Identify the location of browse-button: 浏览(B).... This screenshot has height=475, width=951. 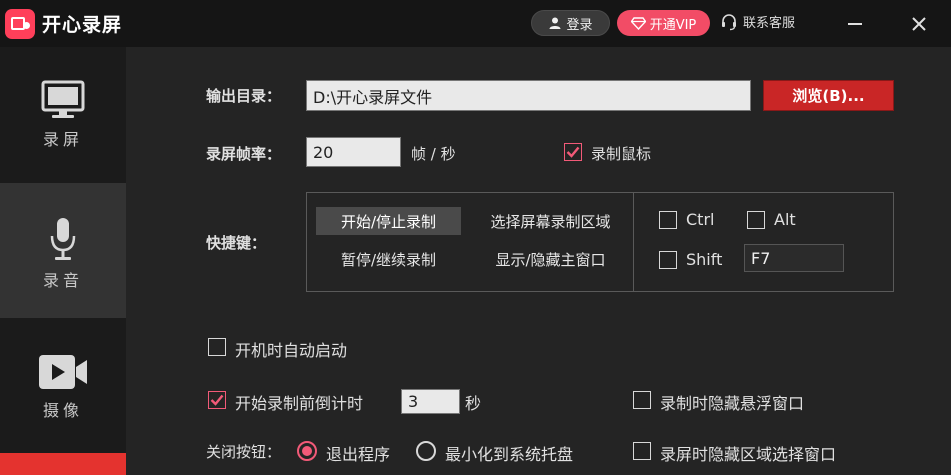
(828, 95).